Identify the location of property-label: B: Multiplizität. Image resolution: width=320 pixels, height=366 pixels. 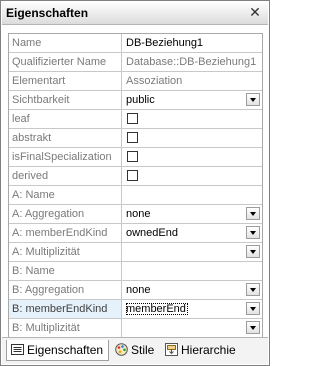
(65, 328).